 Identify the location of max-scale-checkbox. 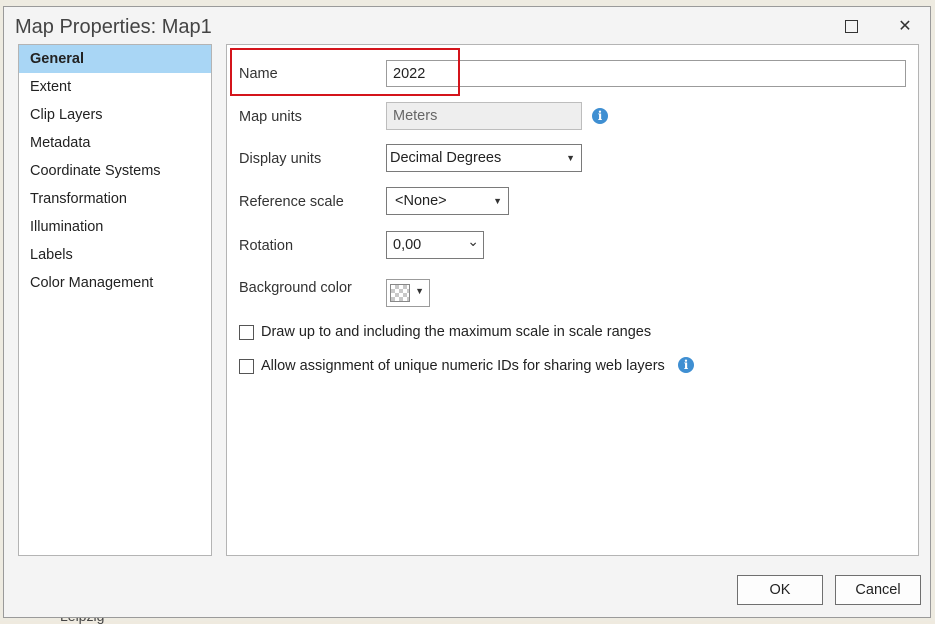
(246, 332).